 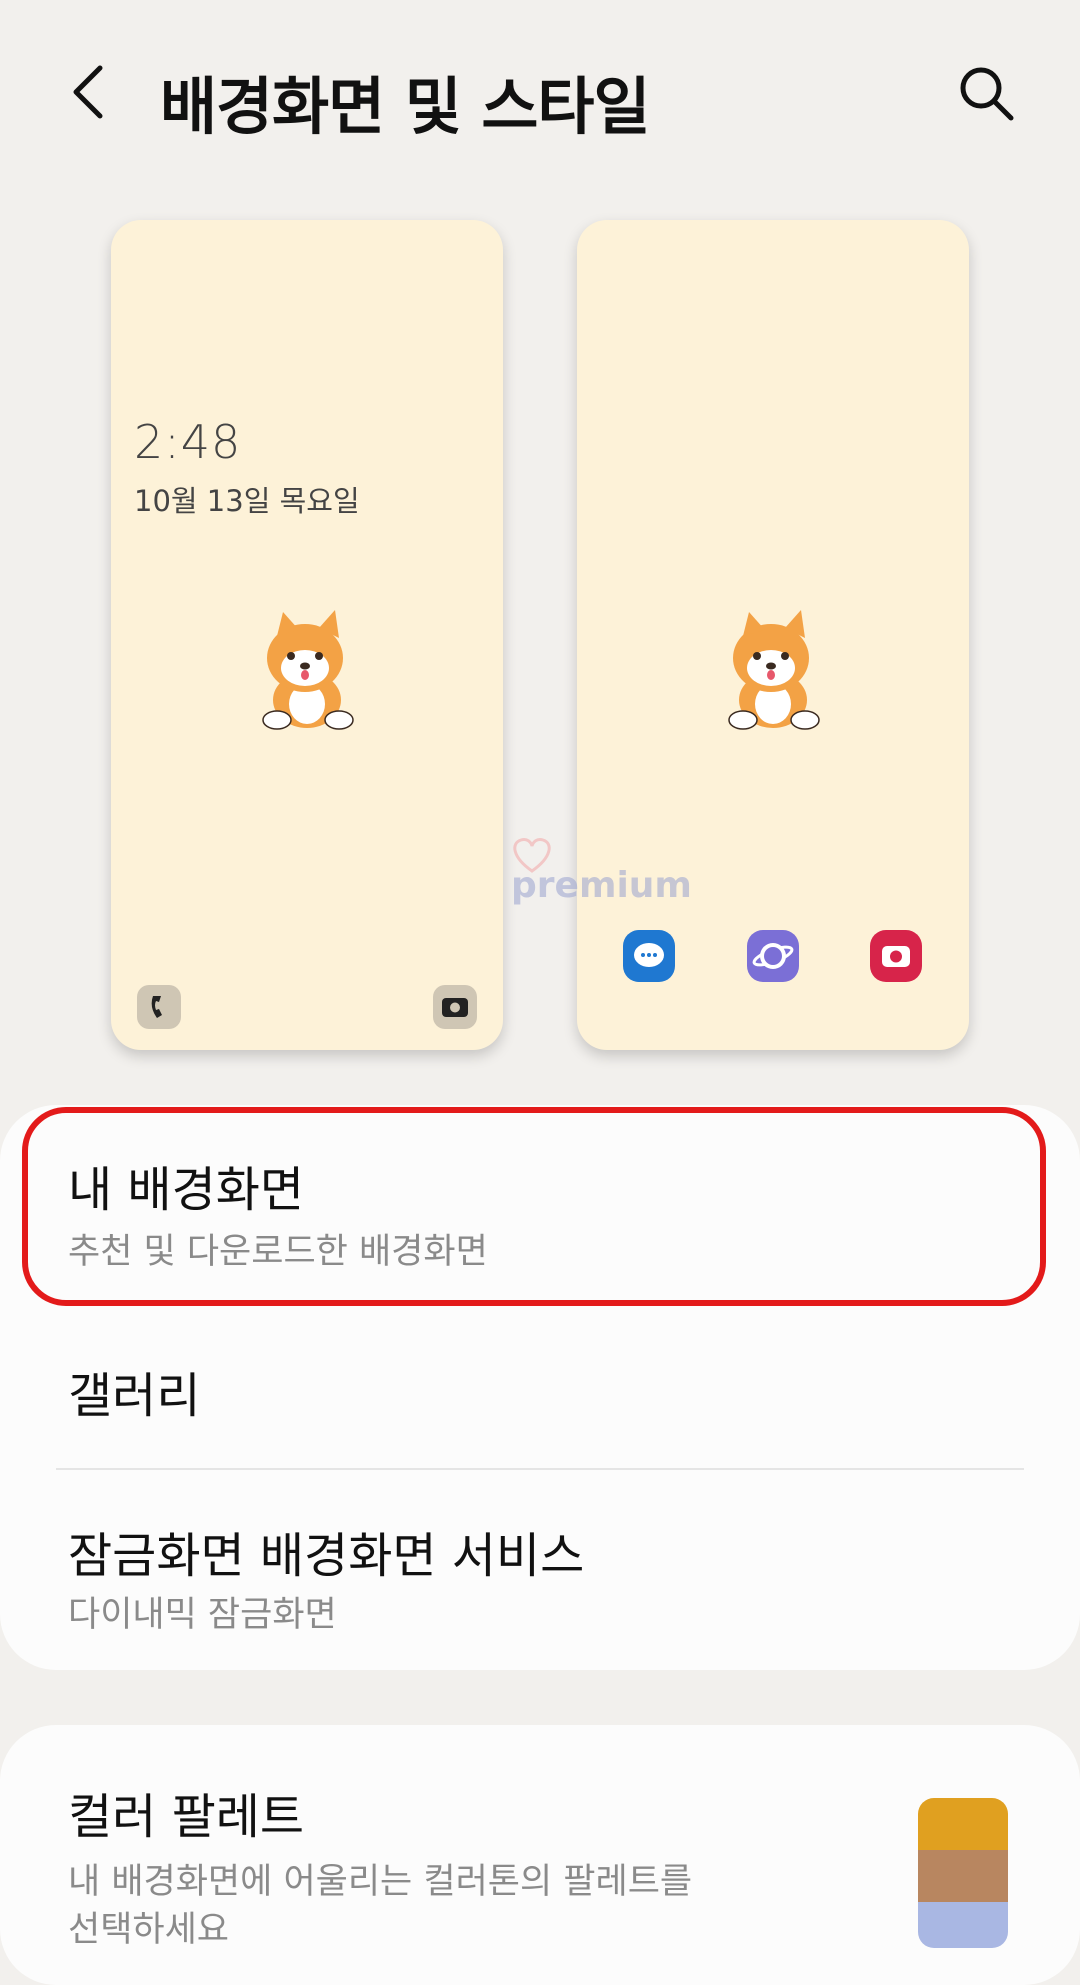 I want to click on divider, so click(x=540, y=1469).